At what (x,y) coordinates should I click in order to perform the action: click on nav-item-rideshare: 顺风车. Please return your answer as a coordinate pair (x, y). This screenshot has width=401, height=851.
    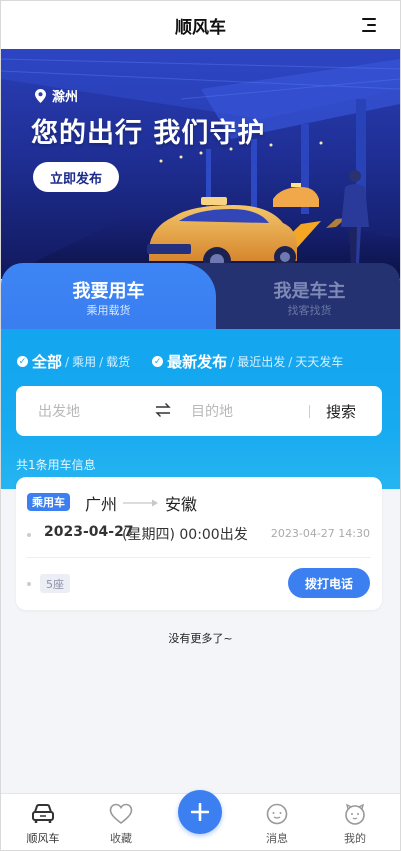
    Looking at the image, I should click on (43, 822).